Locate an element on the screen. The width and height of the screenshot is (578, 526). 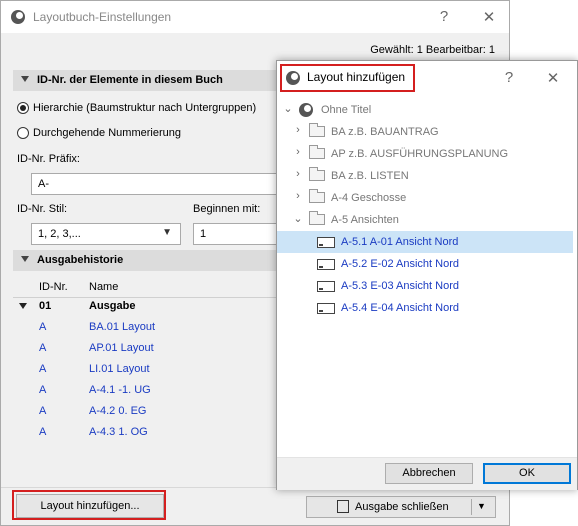
tree-item-layout: A-5.4 E-04 Ansicht Nord is located at coordinates (425, 308).